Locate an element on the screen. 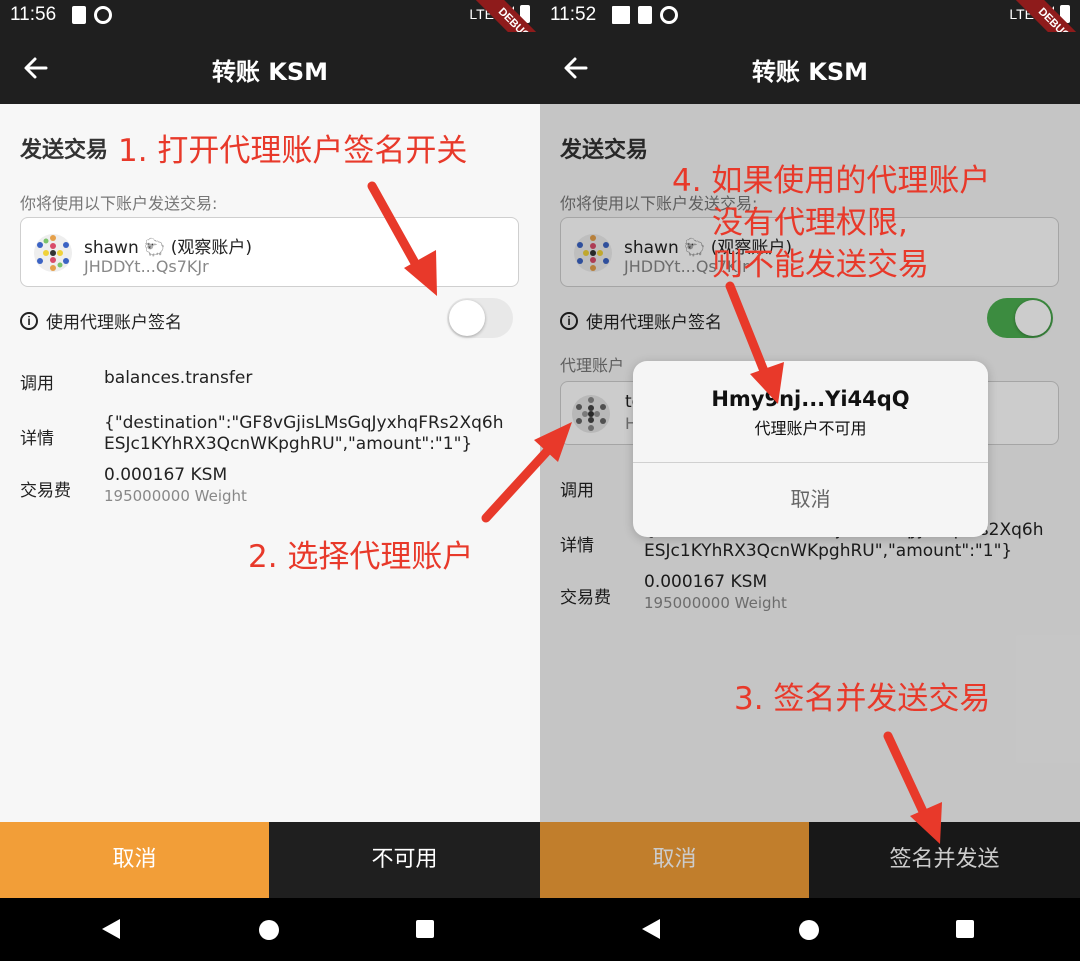  proxy-sign-row: i 使用代理账户签名 is located at coordinates (101, 320).